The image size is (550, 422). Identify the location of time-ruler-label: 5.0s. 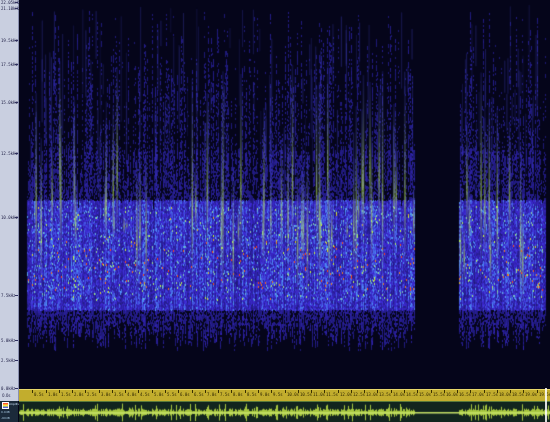
(159, 394).